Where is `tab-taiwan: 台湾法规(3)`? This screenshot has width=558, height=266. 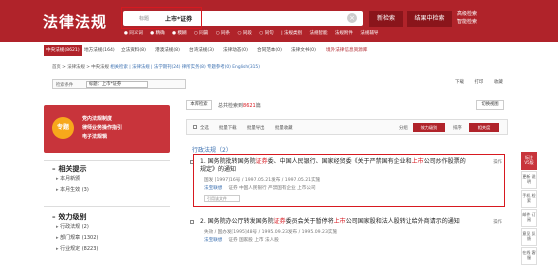 tab-taiwan: 台湾法规(3) is located at coordinates (201, 50).